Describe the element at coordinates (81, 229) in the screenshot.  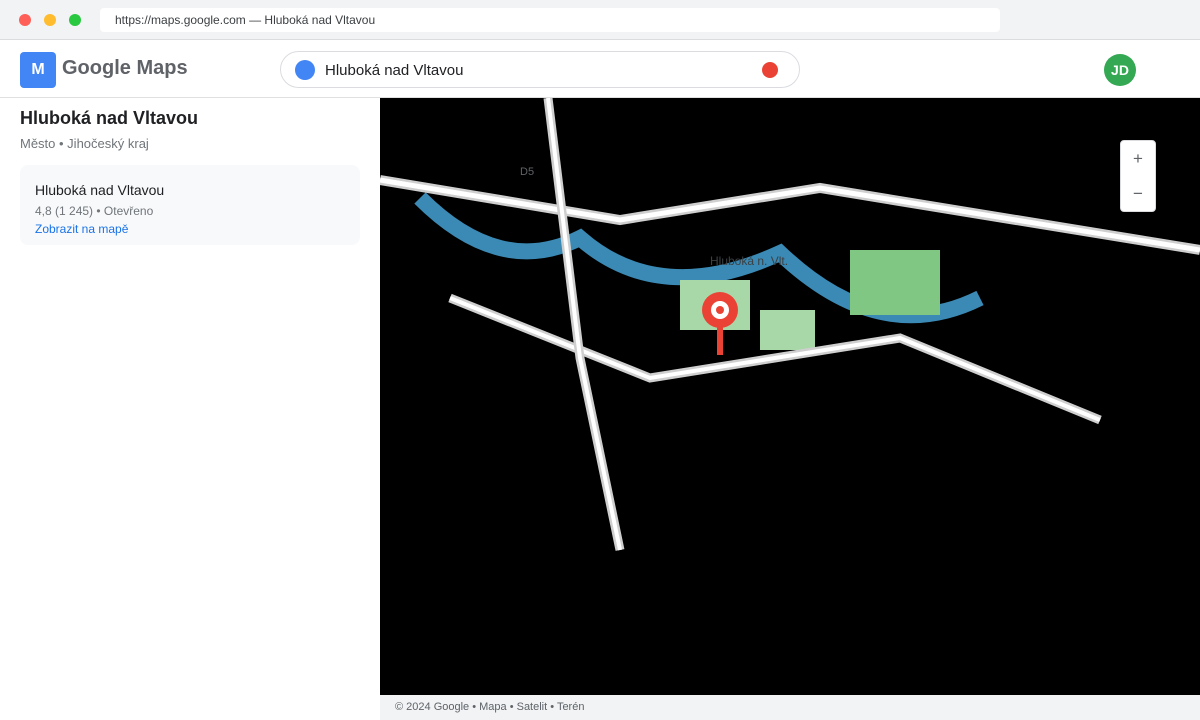
I see `show-on-map-link: Zobrazit na mapě` at that location.